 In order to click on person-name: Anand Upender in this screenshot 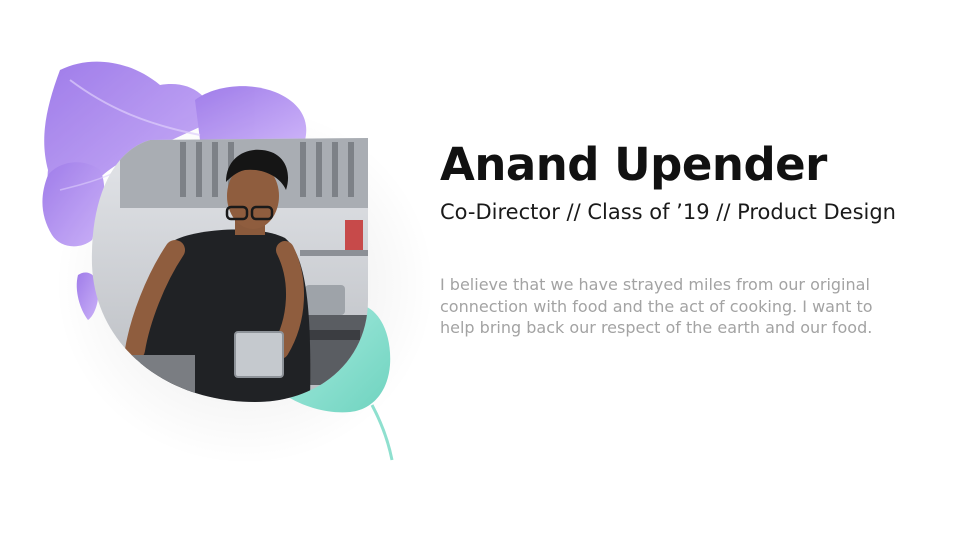, I will do `click(633, 164)`.